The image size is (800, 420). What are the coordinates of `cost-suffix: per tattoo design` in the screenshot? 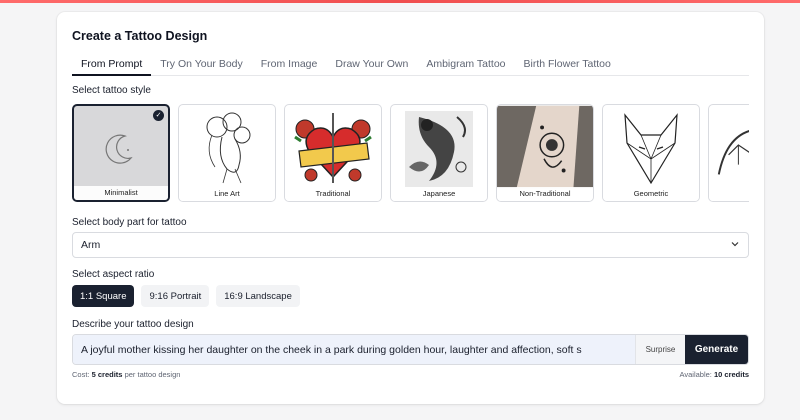 It's located at (152, 374).